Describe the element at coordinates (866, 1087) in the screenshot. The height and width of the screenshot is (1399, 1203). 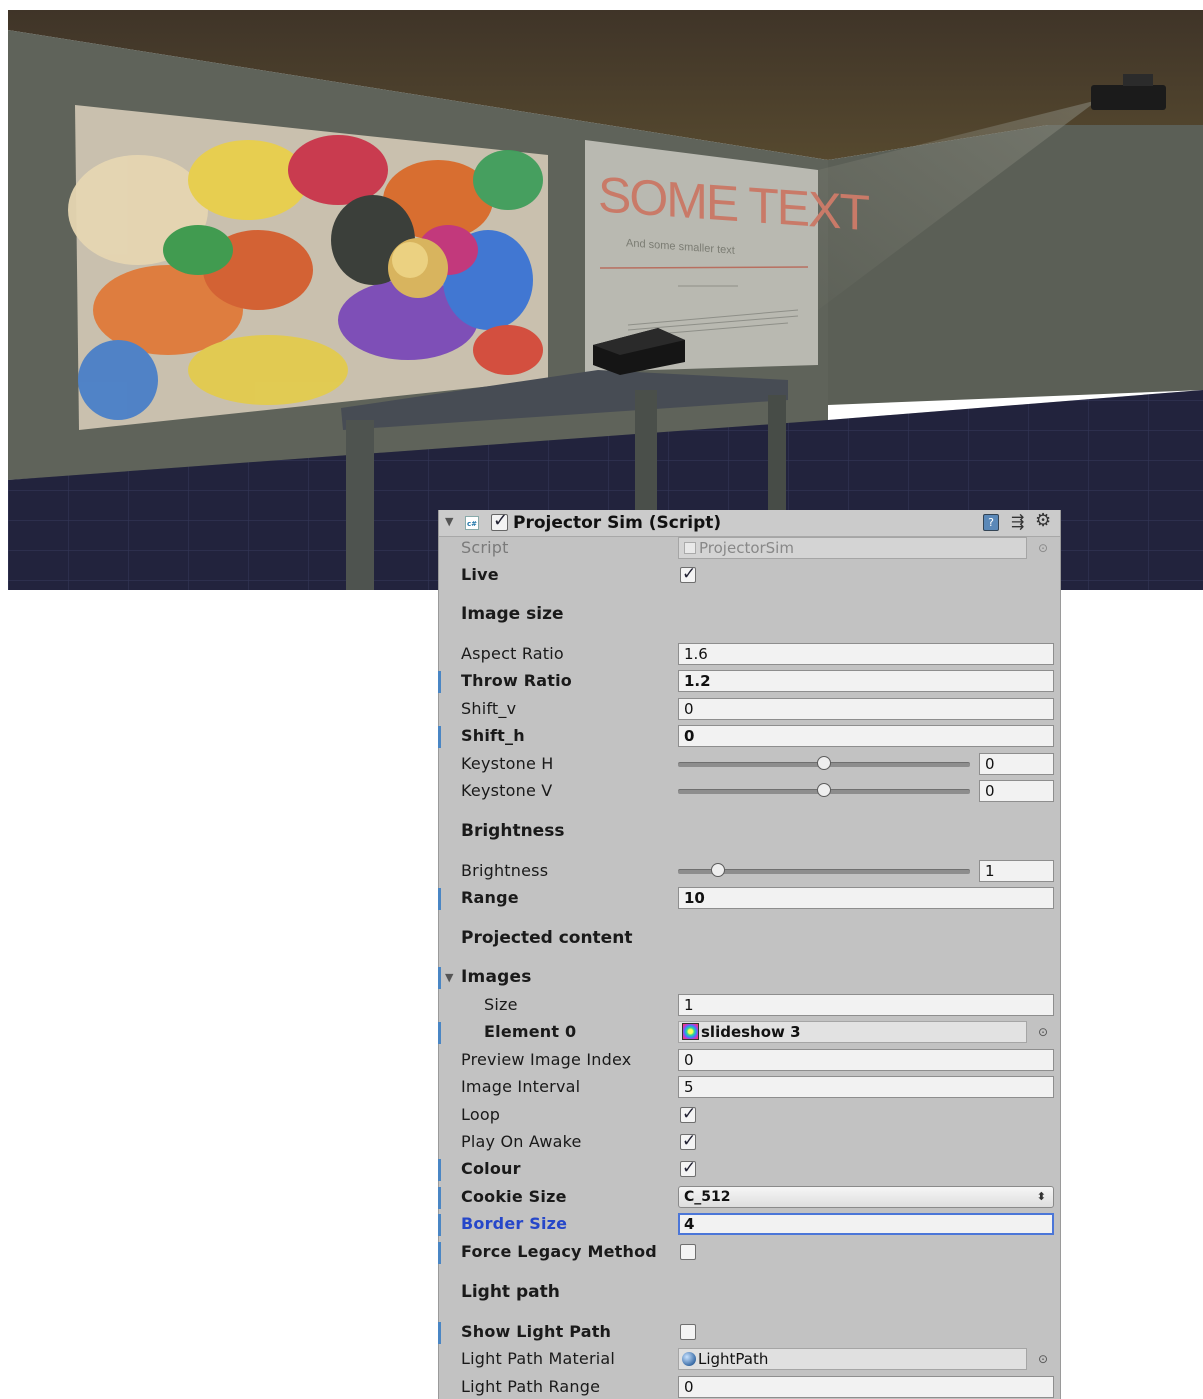
I see `image-interval-field: 5` at that location.